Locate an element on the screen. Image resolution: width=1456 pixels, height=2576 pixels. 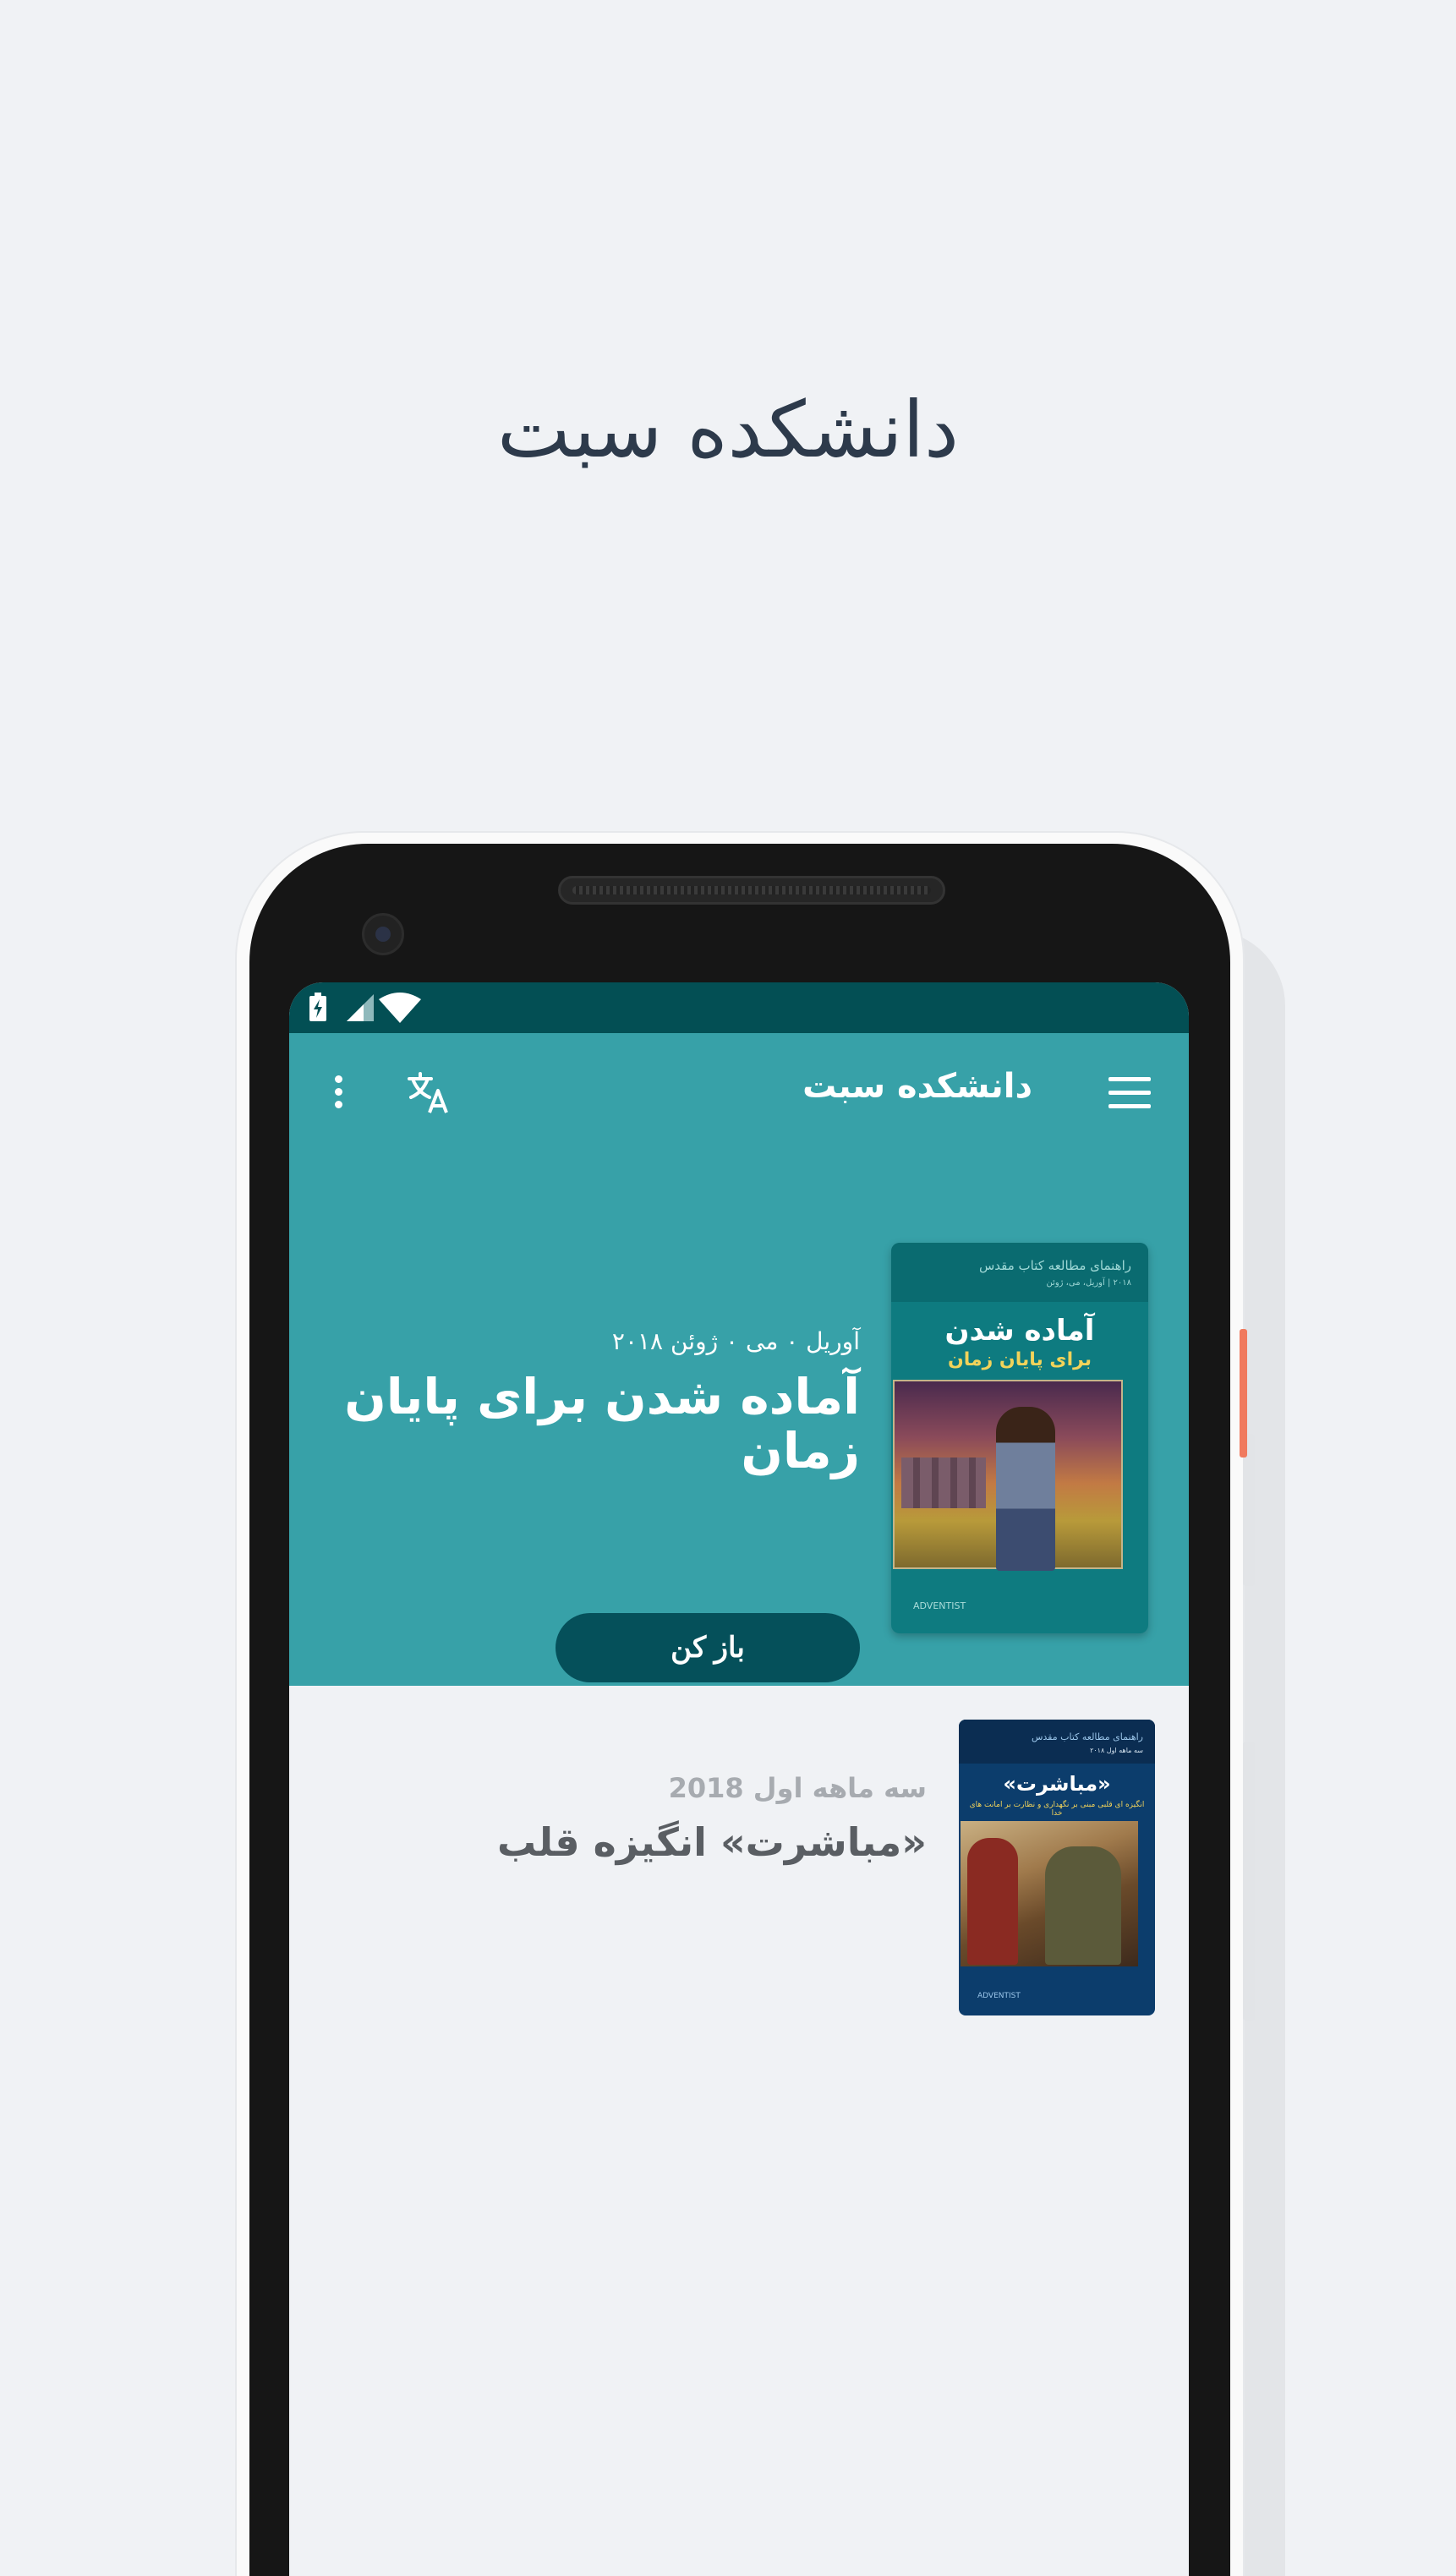
more-vertical-icon is located at coordinates (338, 1095).